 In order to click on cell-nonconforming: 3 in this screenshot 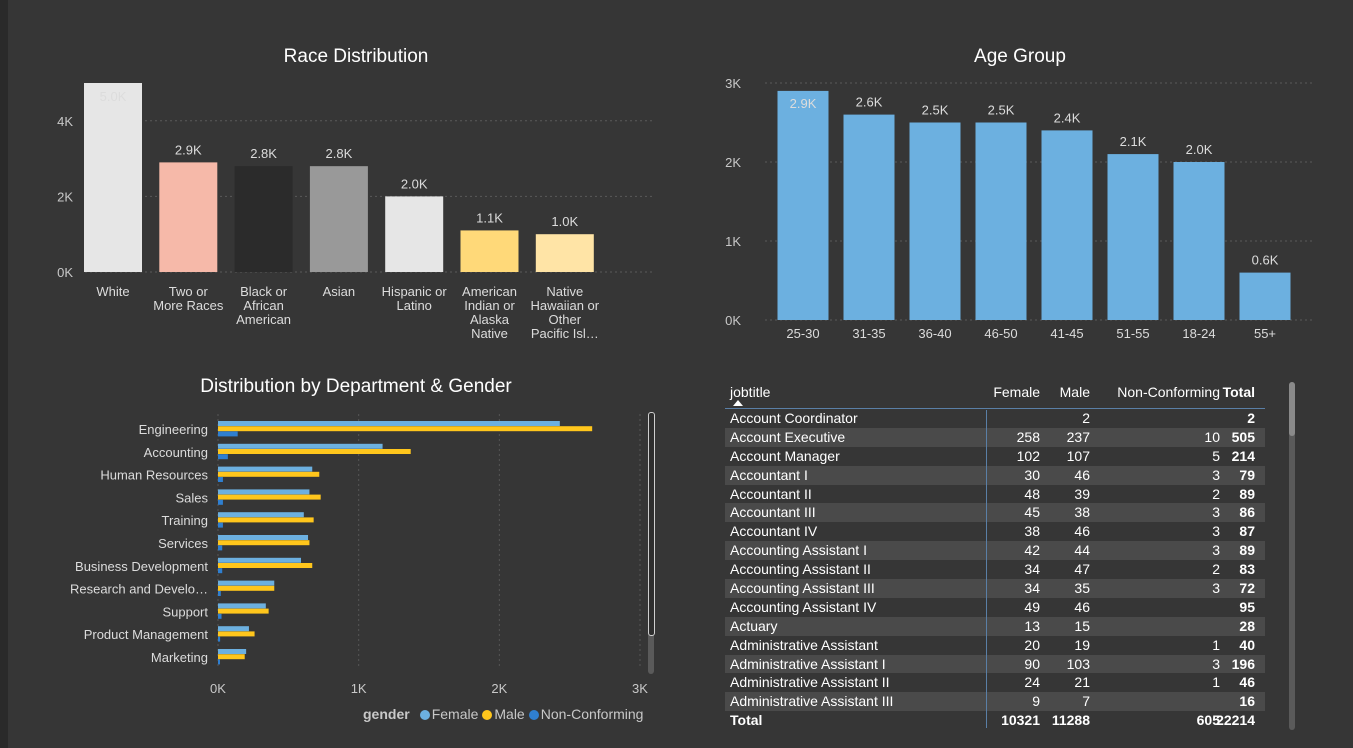, I will do `click(1216, 663)`.